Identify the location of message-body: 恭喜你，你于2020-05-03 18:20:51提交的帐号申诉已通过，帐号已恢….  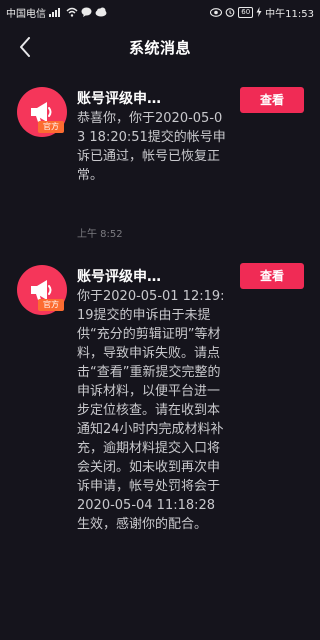
(151, 147).